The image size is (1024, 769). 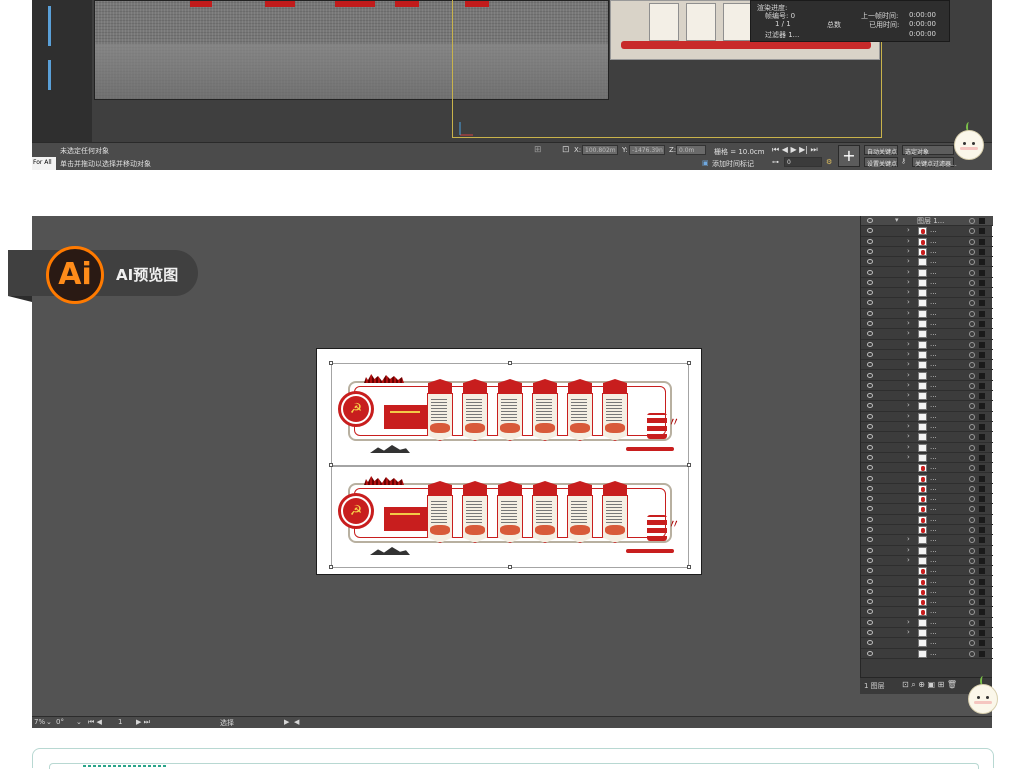 What do you see at coordinates (510, 517) in the screenshot?
I see `culture-wall-design-bottom: ☭ 〃` at bounding box center [510, 517].